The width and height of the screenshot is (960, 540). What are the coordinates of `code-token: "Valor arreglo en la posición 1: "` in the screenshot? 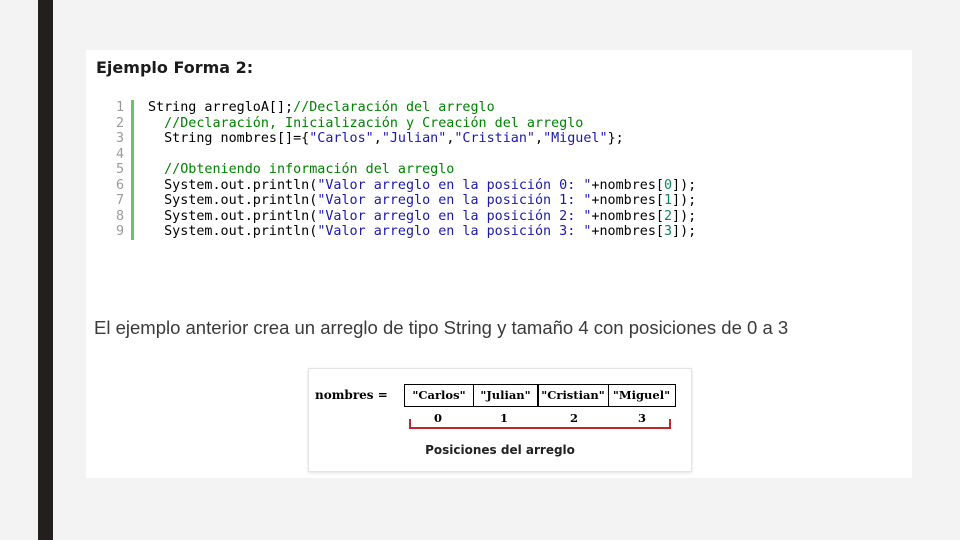 It's located at (454, 200).